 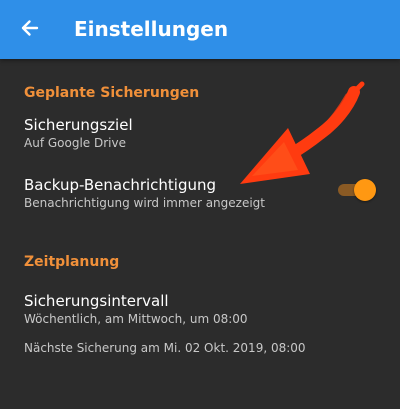 What do you see at coordinates (200, 135) in the screenshot?
I see `pref-backup-destination: Sicherungsziel Auf Google Drive` at bounding box center [200, 135].